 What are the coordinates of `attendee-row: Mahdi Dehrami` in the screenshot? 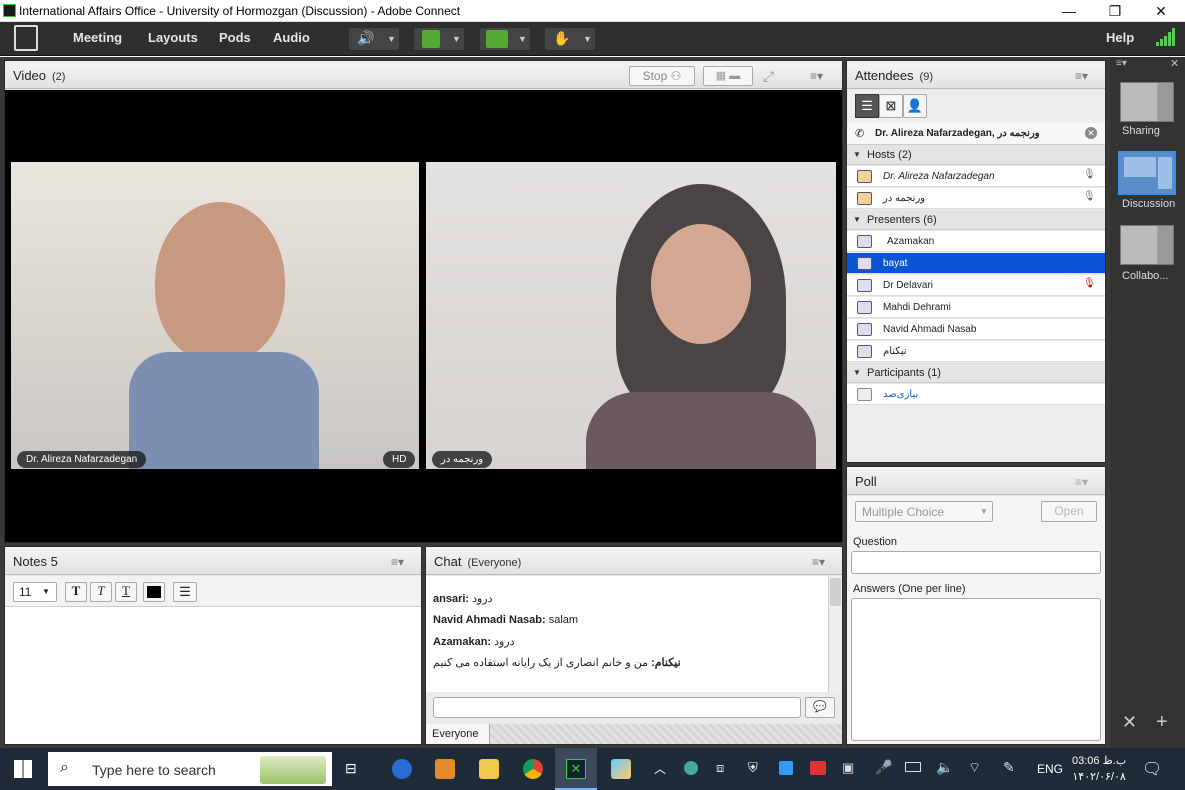 It's located at (976, 307).